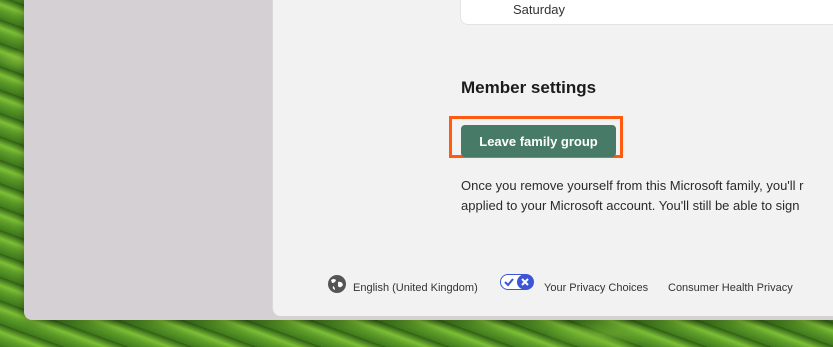 The image size is (833, 347). Describe the element at coordinates (529, 87) in the screenshot. I see `section-title: Member settings` at that location.